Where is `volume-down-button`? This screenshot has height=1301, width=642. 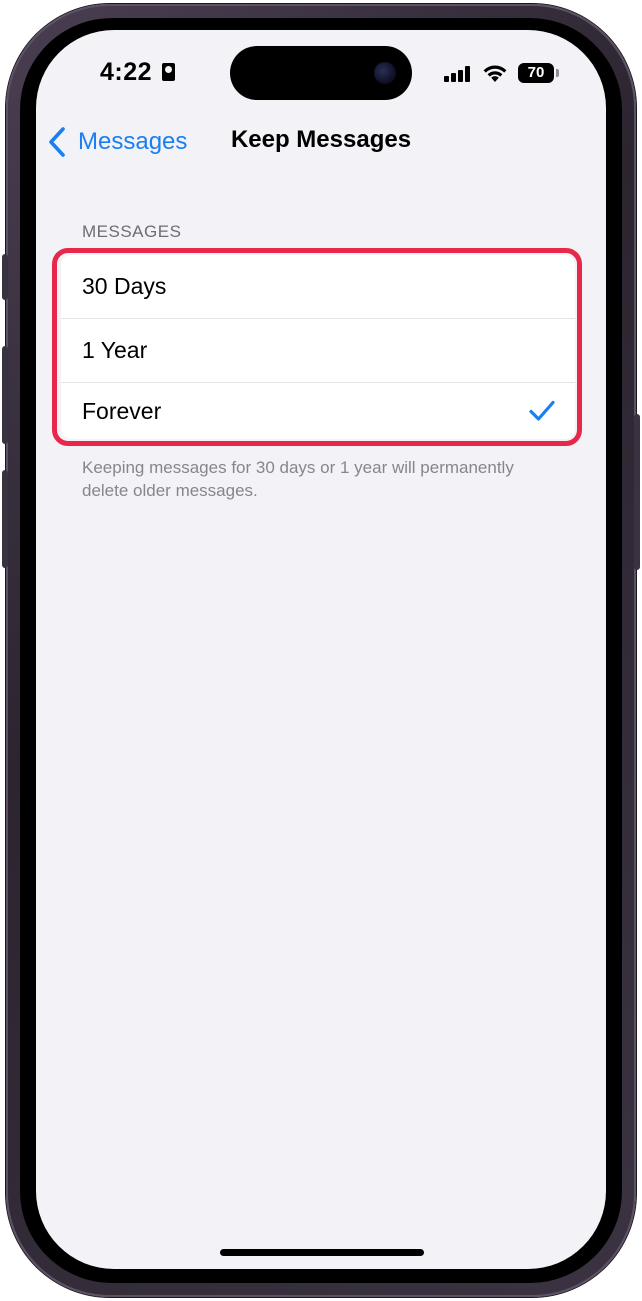
volume-down-button is located at coordinates (5, 519).